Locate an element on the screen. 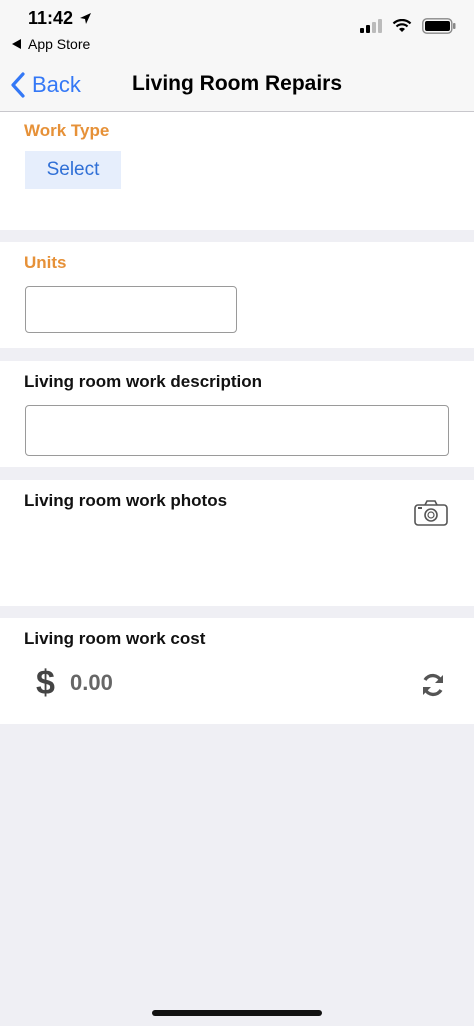  page-title: Living Room Repairs is located at coordinates (237, 83).